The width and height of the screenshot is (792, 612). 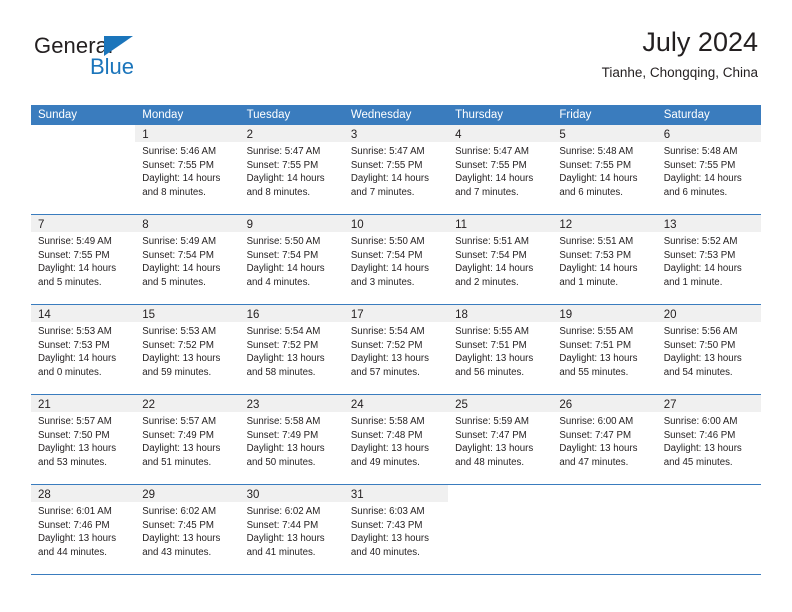 I want to click on day-number-bar: 24, so click(x=396, y=403).